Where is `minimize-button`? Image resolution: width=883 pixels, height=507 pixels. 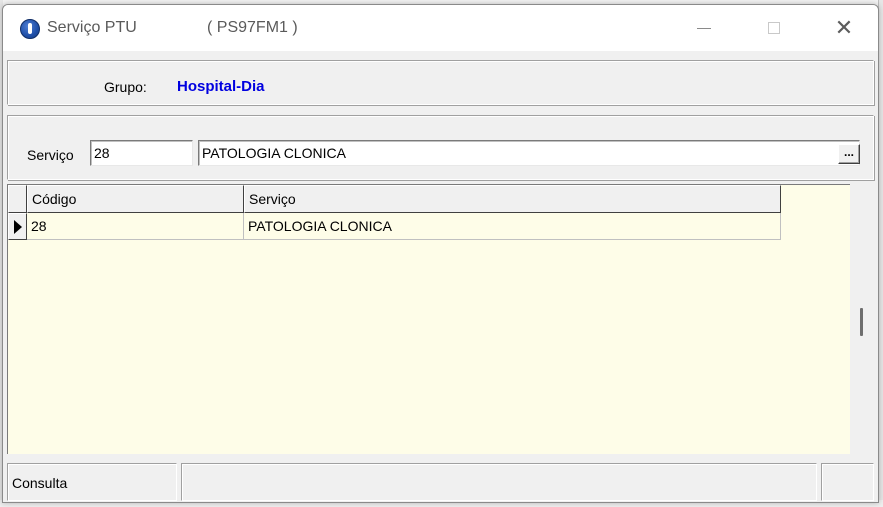
minimize-button is located at coordinates (704, 28).